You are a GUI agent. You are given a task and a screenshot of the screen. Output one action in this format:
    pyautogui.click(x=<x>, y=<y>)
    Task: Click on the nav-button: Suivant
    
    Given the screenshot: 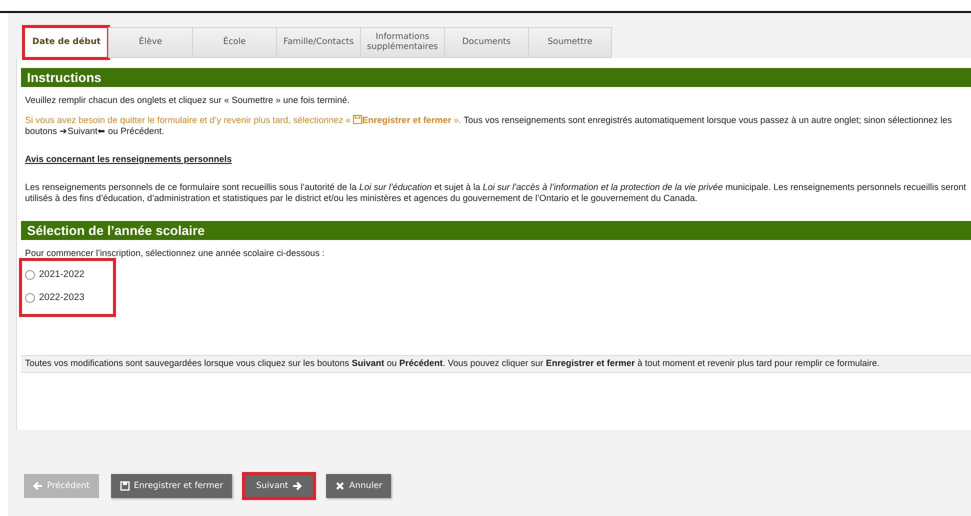 What is the action you would take?
    pyautogui.click(x=279, y=486)
    